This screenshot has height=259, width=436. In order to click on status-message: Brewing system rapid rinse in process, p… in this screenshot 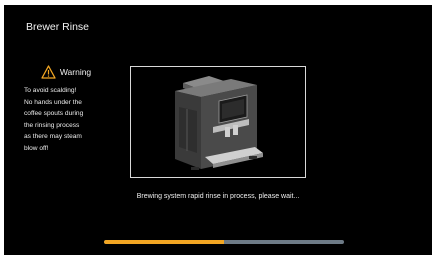, I will do `click(218, 196)`.